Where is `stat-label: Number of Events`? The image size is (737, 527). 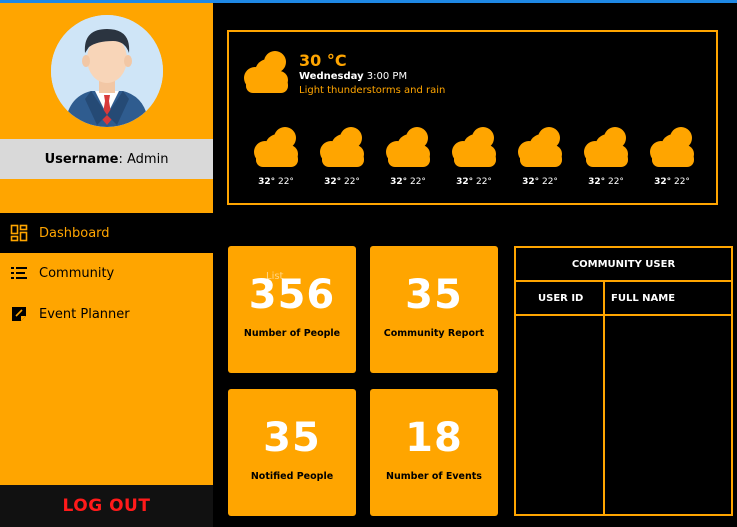 stat-label: Number of Events is located at coordinates (434, 476).